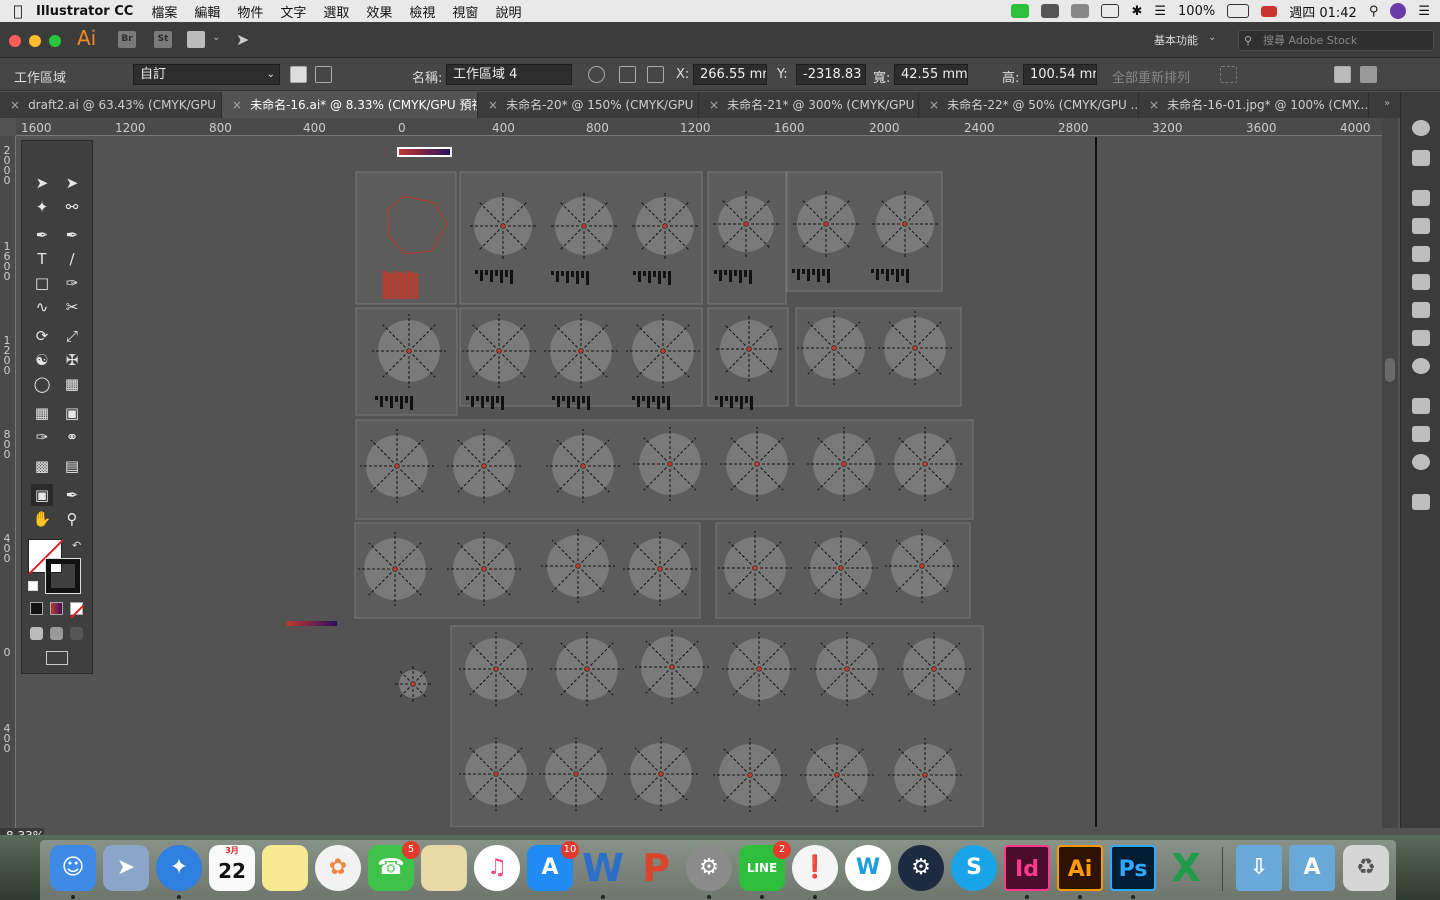 The image size is (1440, 900). What do you see at coordinates (42, 519) in the screenshot?
I see `hand-tool-icon: ✋` at bounding box center [42, 519].